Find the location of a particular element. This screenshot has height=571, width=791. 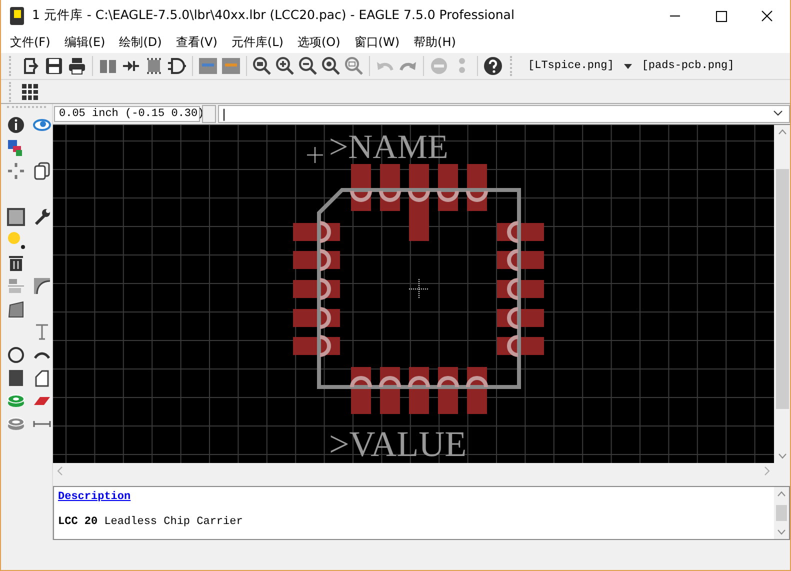

gate-icon is located at coordinates (177, 66).